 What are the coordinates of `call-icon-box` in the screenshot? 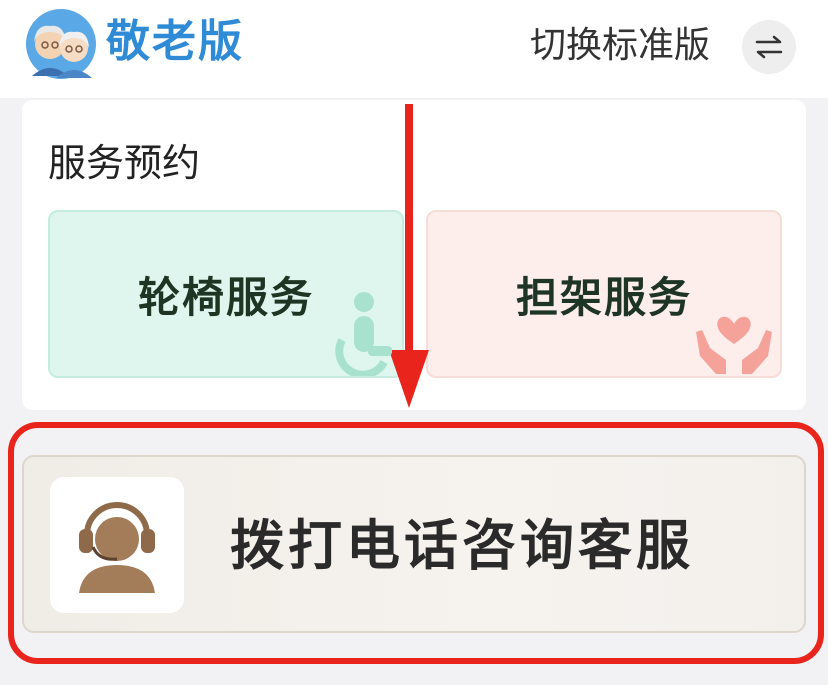 It's located at (117, 545).